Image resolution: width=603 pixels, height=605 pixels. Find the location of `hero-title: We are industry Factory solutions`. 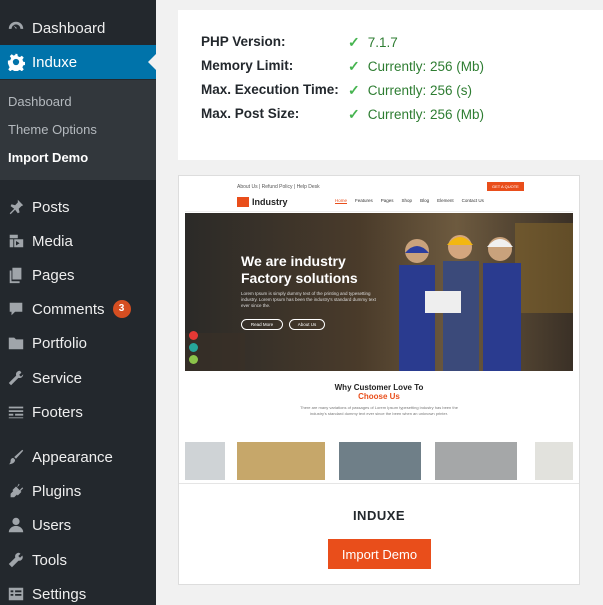

hero-title: We are industry Factory solutions is located at coordinates (299, 270).